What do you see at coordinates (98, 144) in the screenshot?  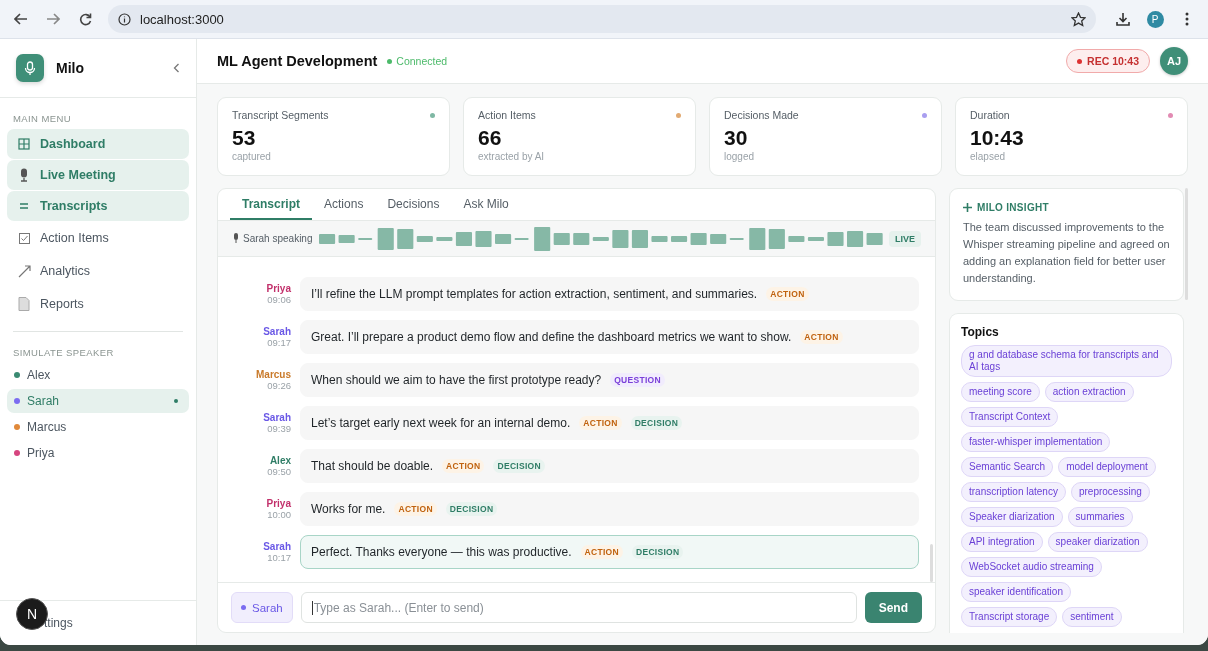 I see `nav-item: Dashboard` at bounding box center [98, 144].